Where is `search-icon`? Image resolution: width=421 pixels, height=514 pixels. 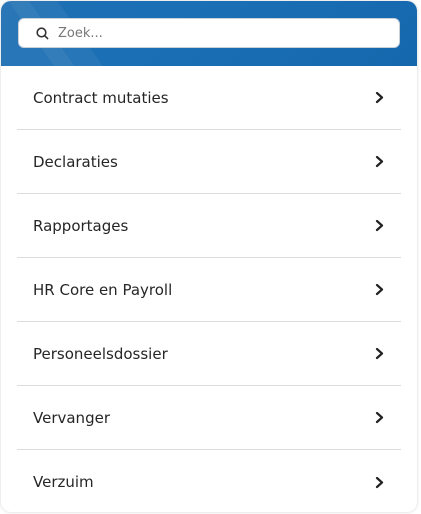
search-icon is located at coordinates (42, 33).